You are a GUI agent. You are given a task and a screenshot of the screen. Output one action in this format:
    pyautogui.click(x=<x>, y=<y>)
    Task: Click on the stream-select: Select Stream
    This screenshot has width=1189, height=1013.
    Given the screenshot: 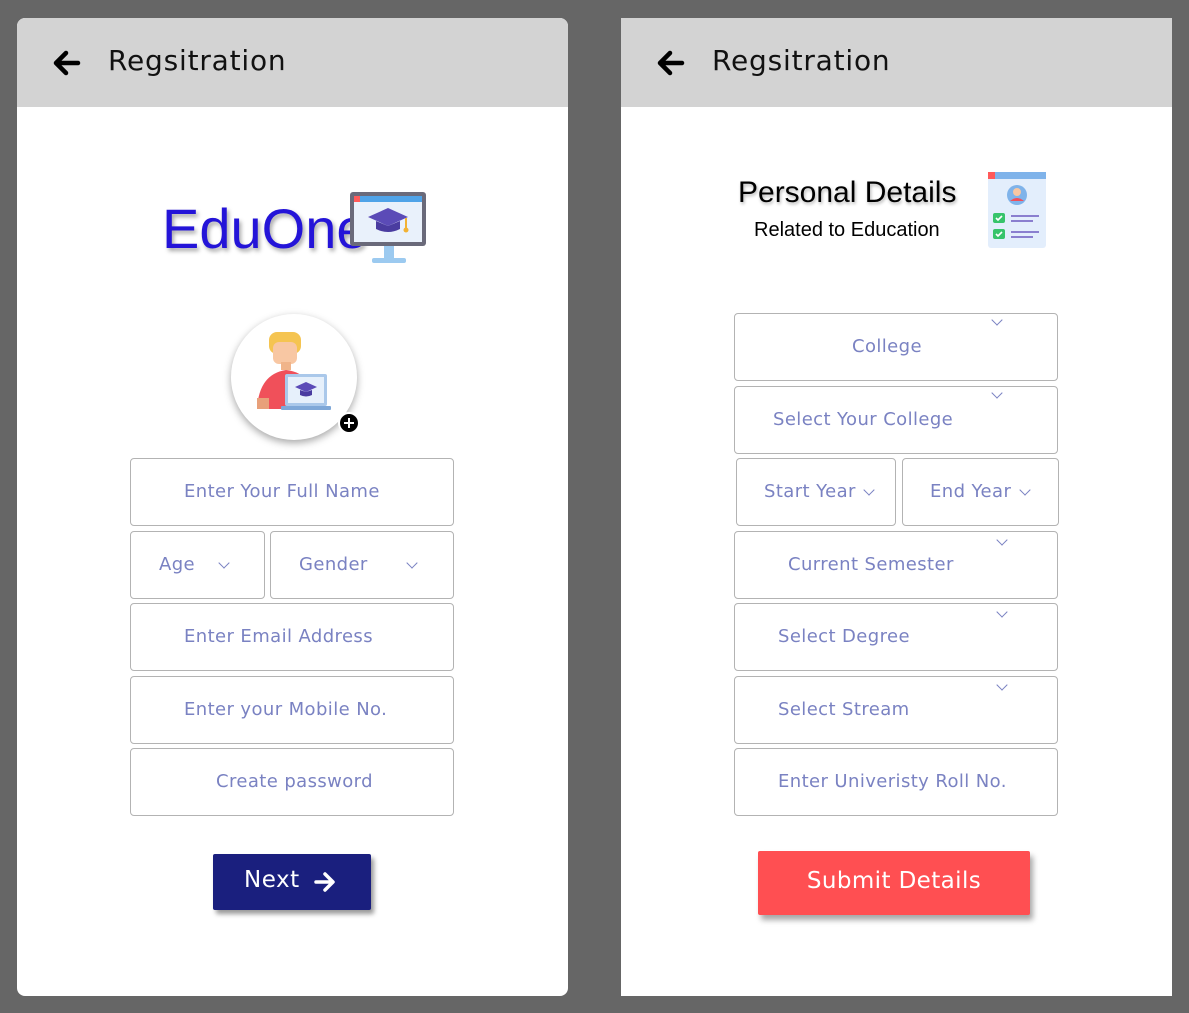 What is the action you would take?
    pyautogui.click(x=896, y=710)
    